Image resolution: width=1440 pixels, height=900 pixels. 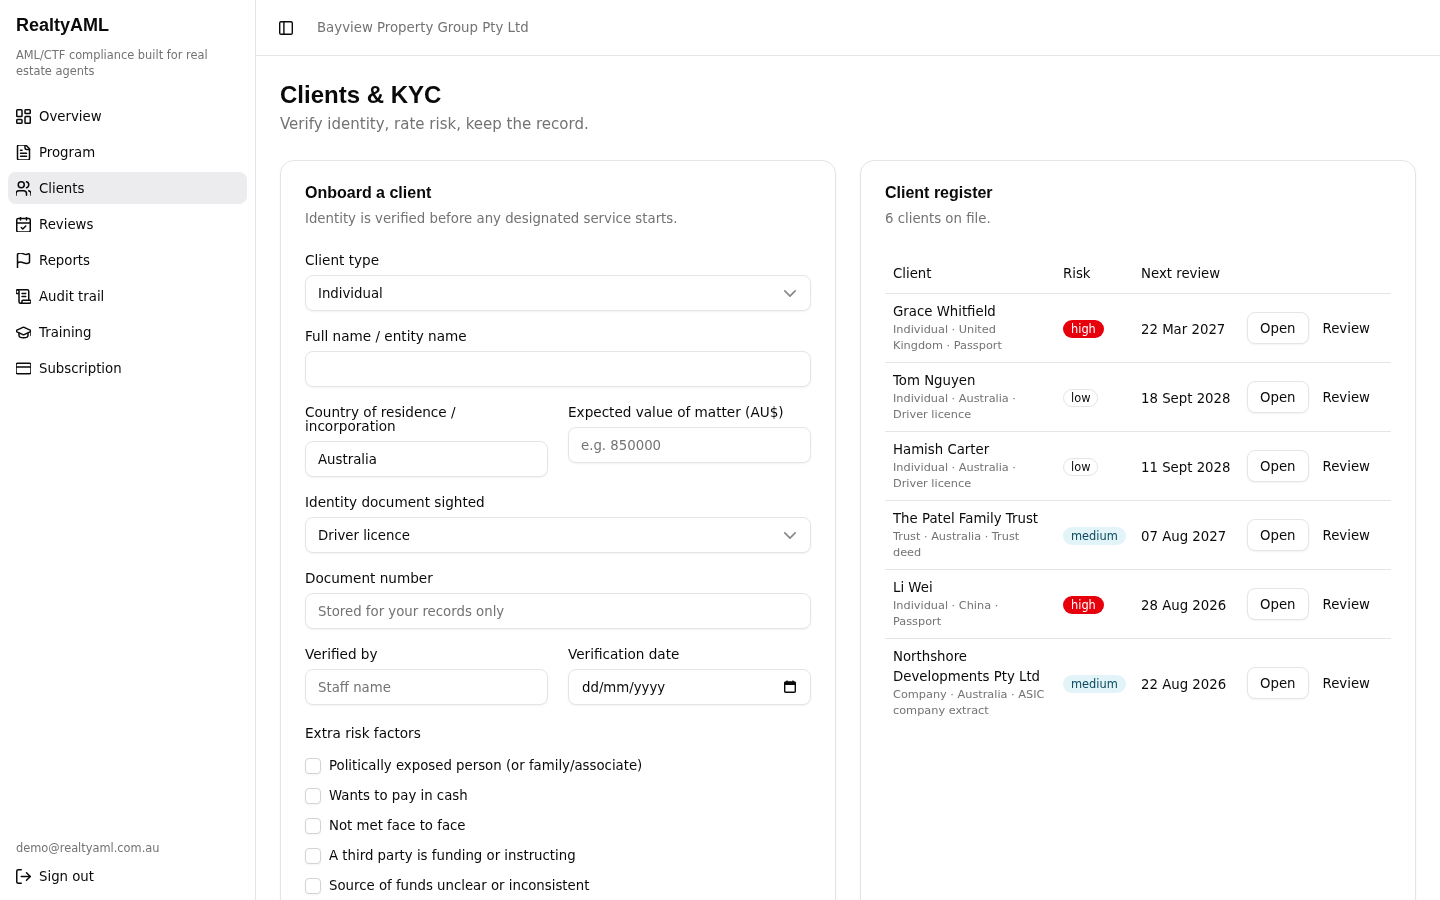 What do you see at coordinates (426, 687) in the screenshot?
I see `input-field: Staff name` at bounding box center [426, 687].